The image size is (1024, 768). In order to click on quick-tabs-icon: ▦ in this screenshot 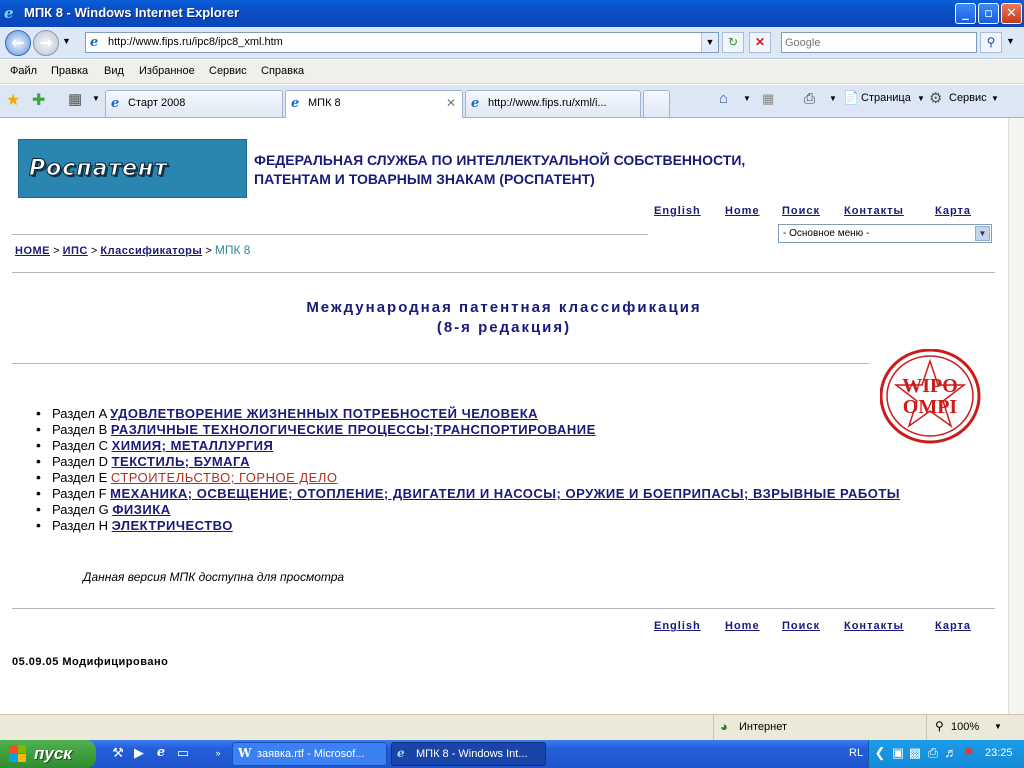, I will do `click(75, 99)`.